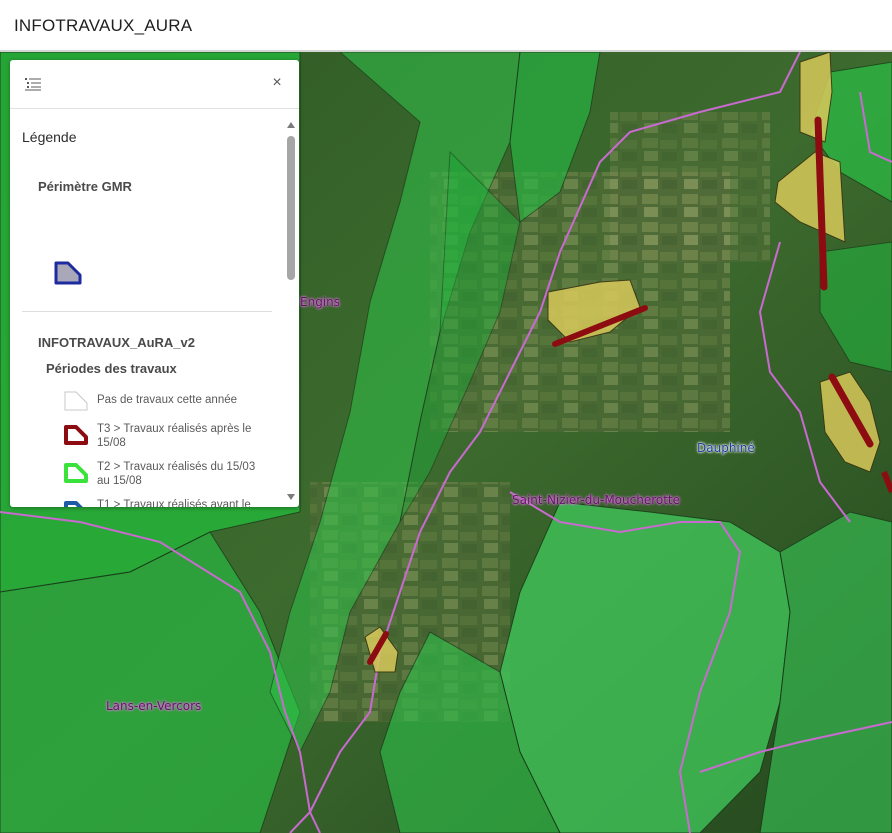  What do you see at coordinates (167, 400) in the screenshot?
I see `legend-item-label: Pas de travaux cette année` at bounding box center [167, 400].